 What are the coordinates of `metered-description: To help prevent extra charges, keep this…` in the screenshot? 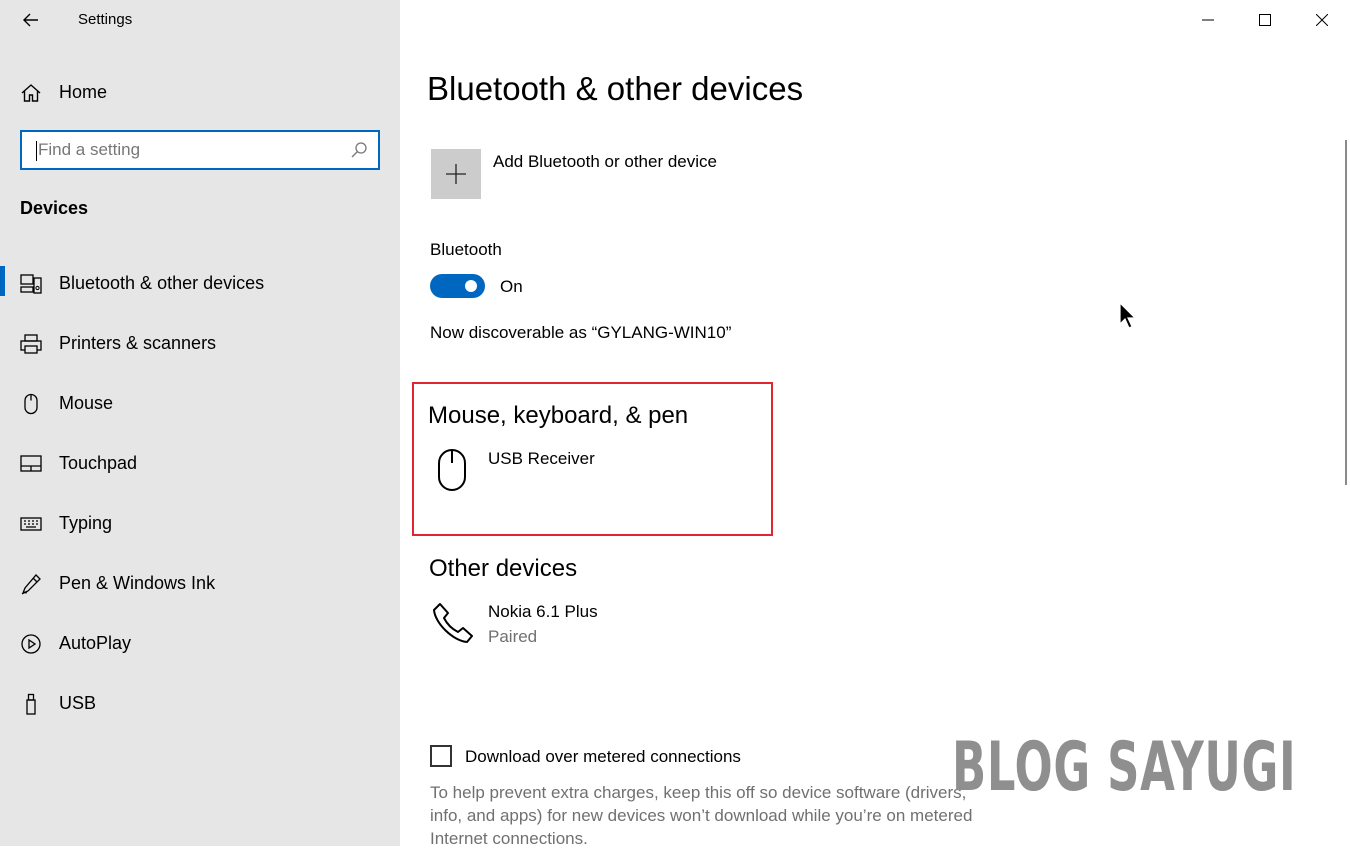 It's located at (701, 815).